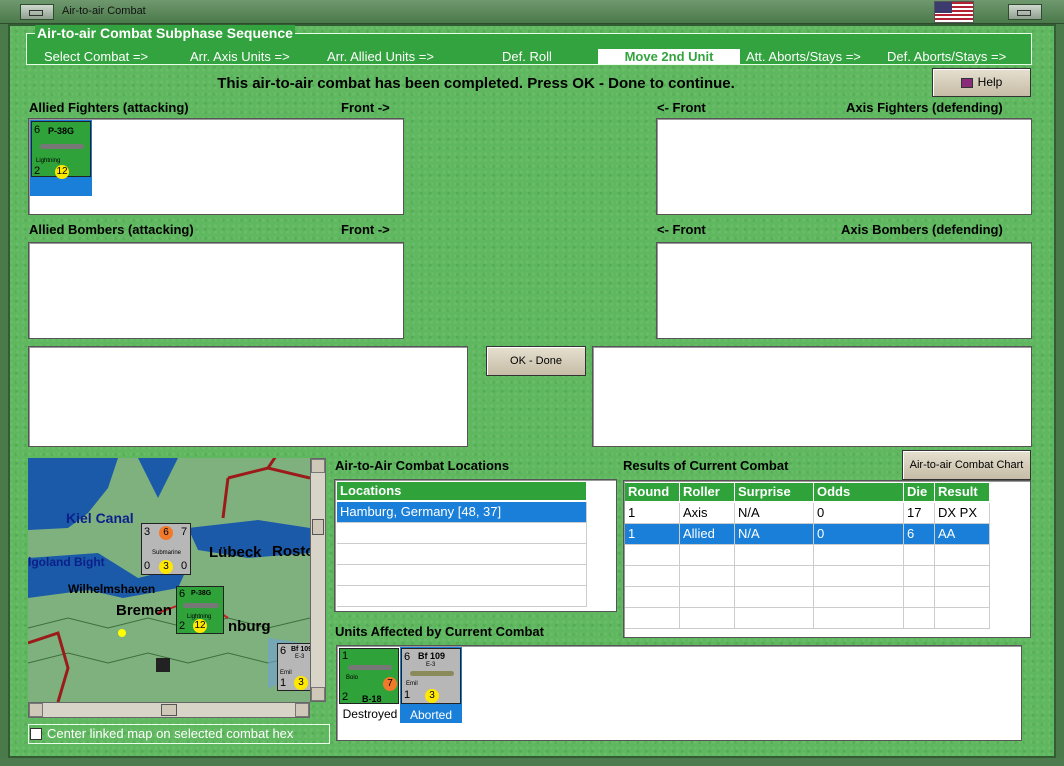 The image size is (1064, 766). What do you see at coordinates (201, 605) in the screenshot?
I see `map-p38-plane-icon` at bounding box center [201, 605].